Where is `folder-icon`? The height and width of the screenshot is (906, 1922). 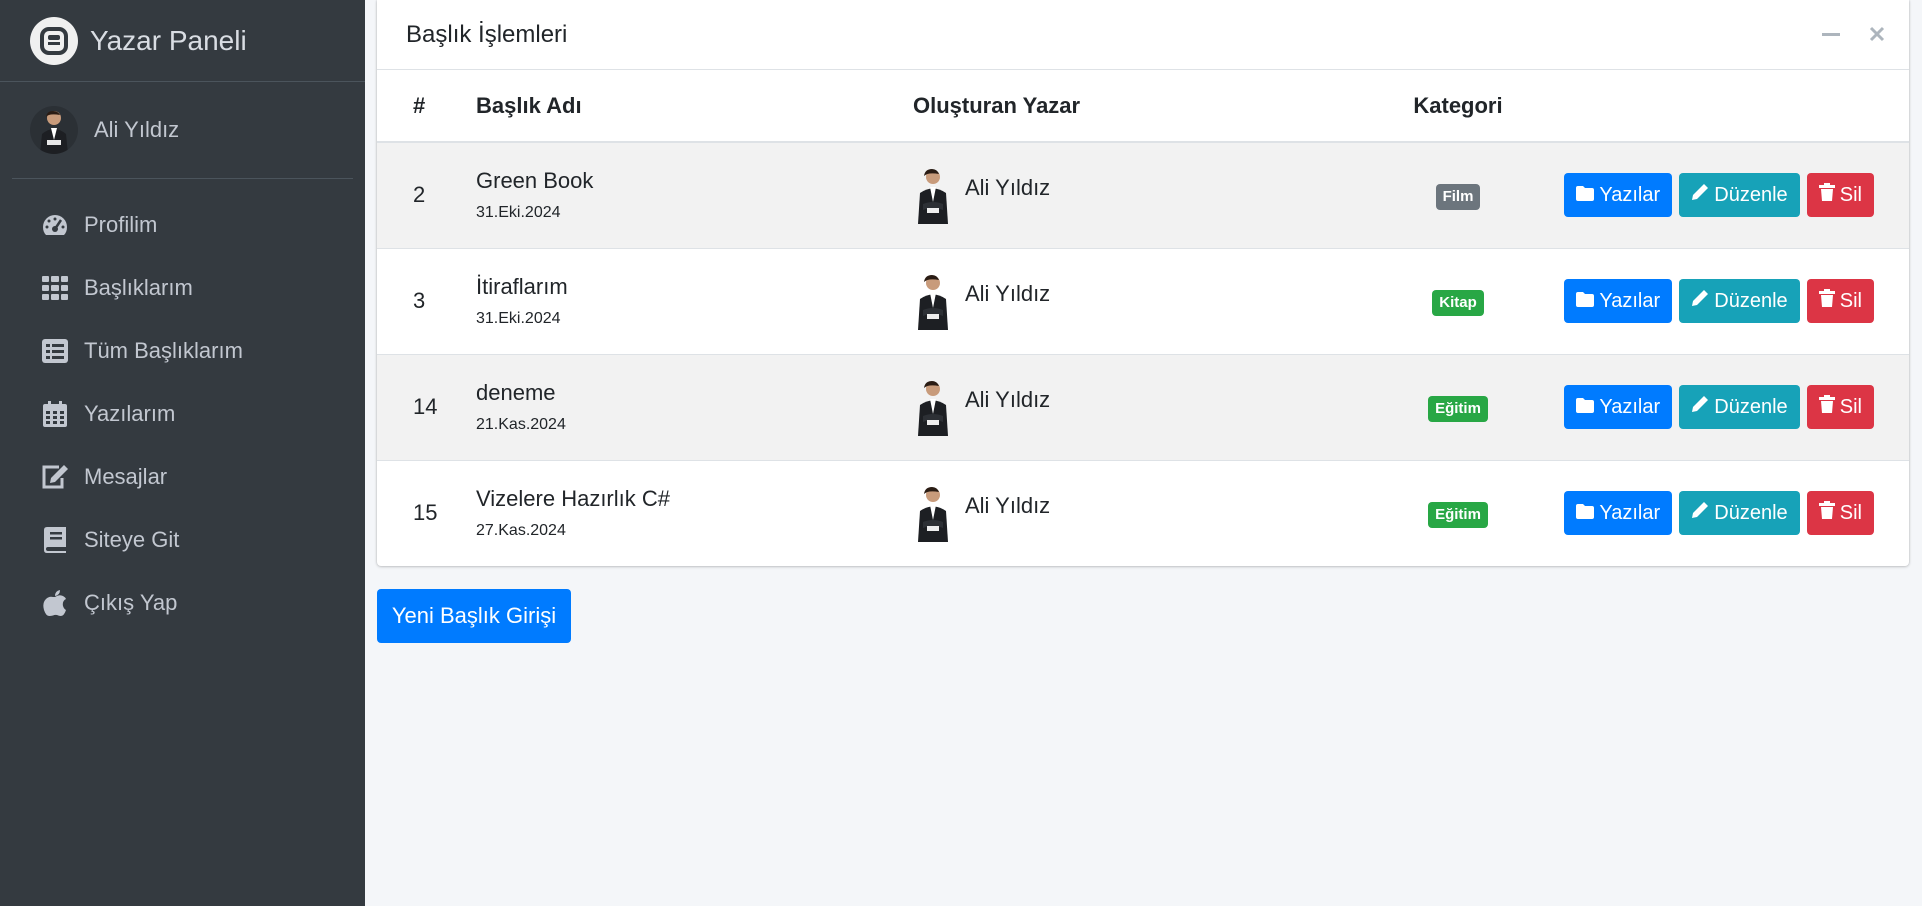
folder-icon is located at coordinates (1587, 195).